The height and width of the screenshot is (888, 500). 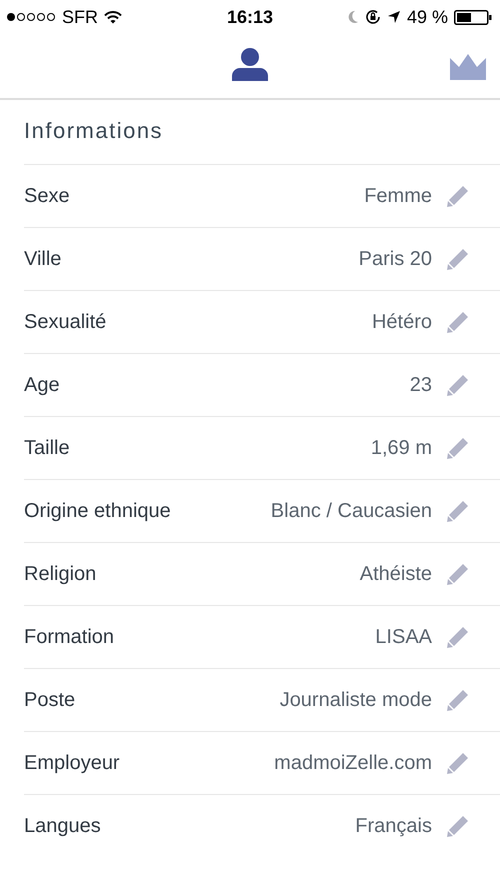 I want to click on field-label: Ville, so click(x=43, y=259).